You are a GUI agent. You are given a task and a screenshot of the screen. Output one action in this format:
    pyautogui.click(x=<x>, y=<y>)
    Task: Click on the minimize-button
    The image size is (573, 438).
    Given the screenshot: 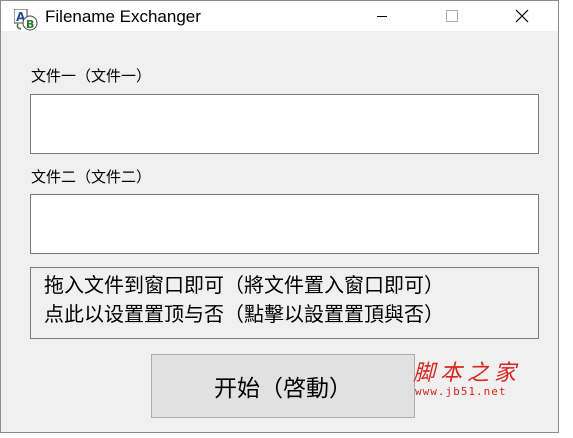 What is the action you would take?
    pyautogui.click(x=382, y=16)
    